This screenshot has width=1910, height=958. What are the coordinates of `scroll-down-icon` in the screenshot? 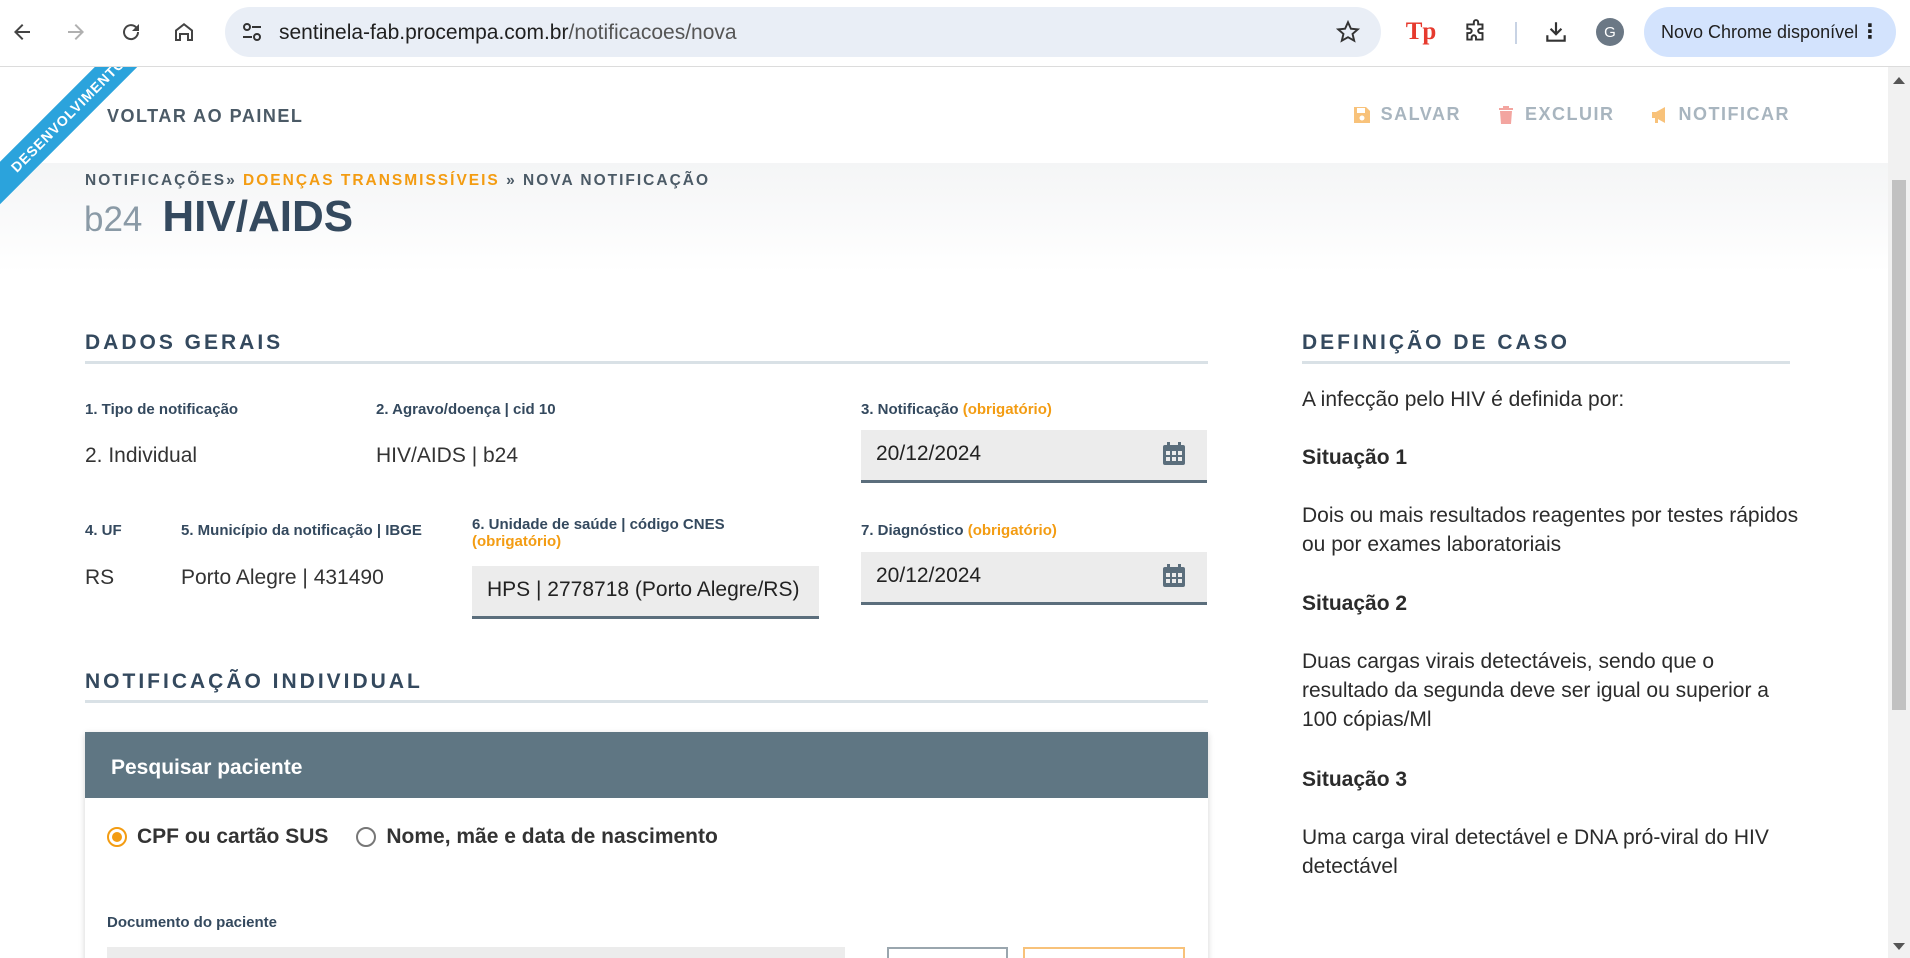 It's located at (1899, 946).